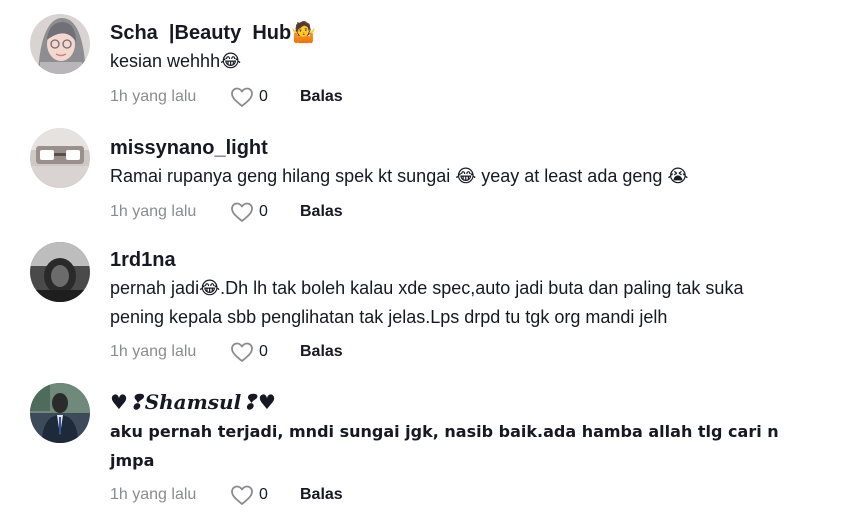 This screenshot has width=849, height=512. What do you see at coordinates (474, 32) in the screenshot?
I see `username: Scha |Beauty Hub🤷` at bounding box center [474, 32].